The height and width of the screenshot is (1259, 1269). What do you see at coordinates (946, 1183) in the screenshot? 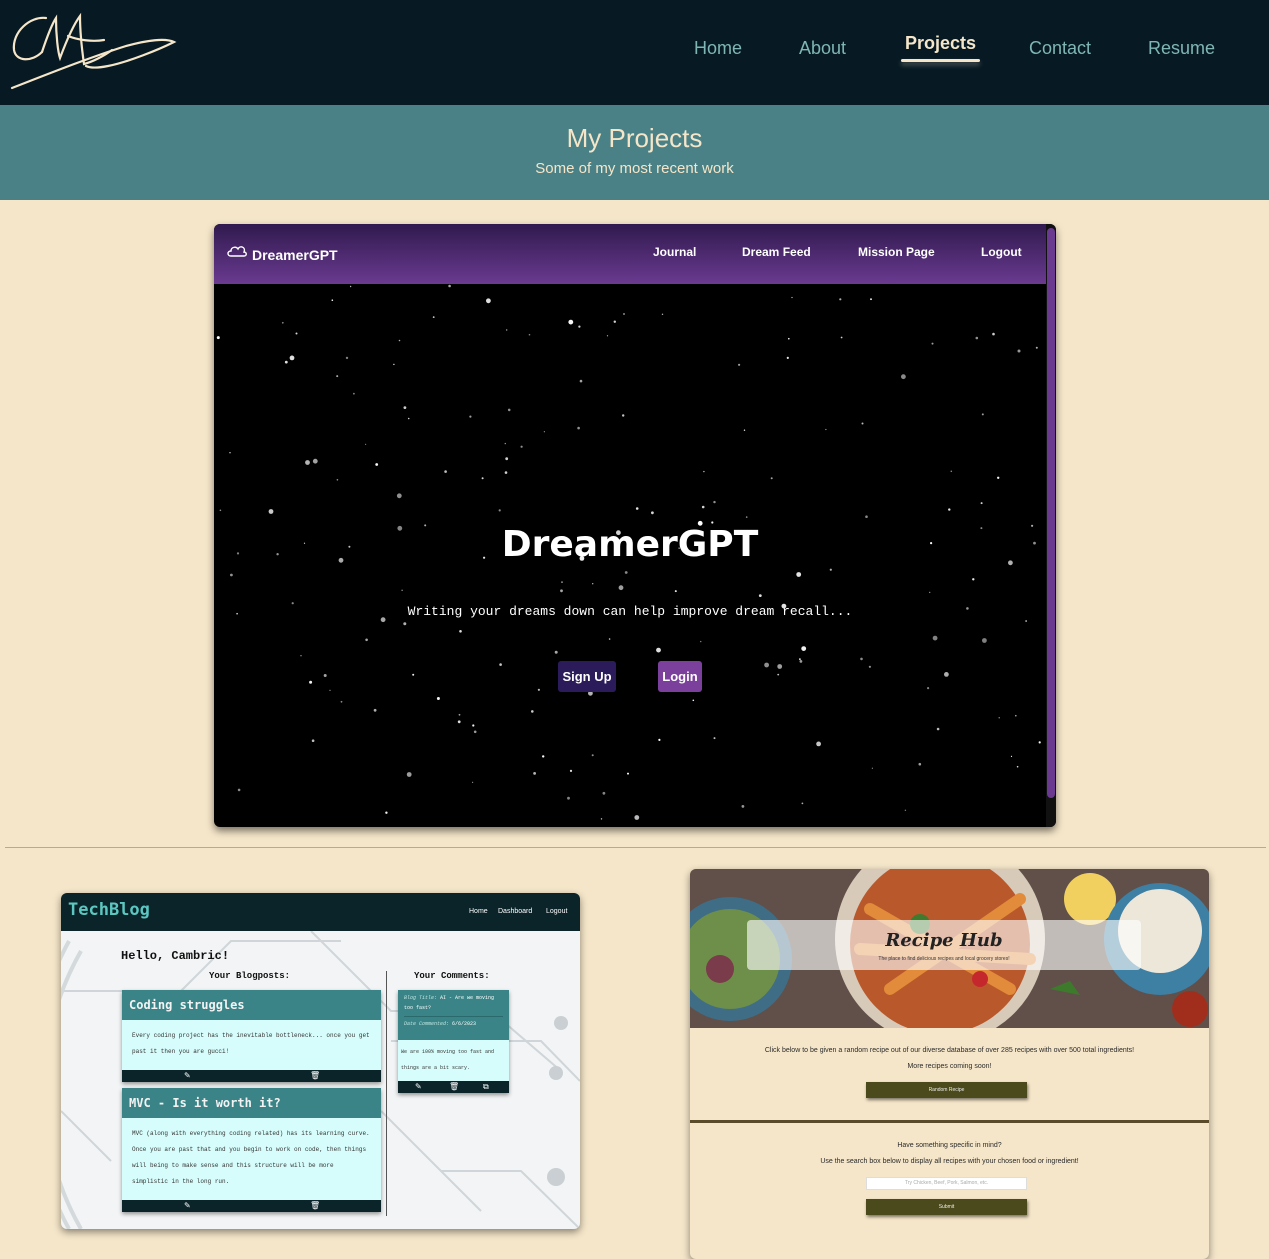
I see `recipe-search-input: Try Chicken, Beef, Pork, Salmon, etc.` at bounding box center [946, 1183].